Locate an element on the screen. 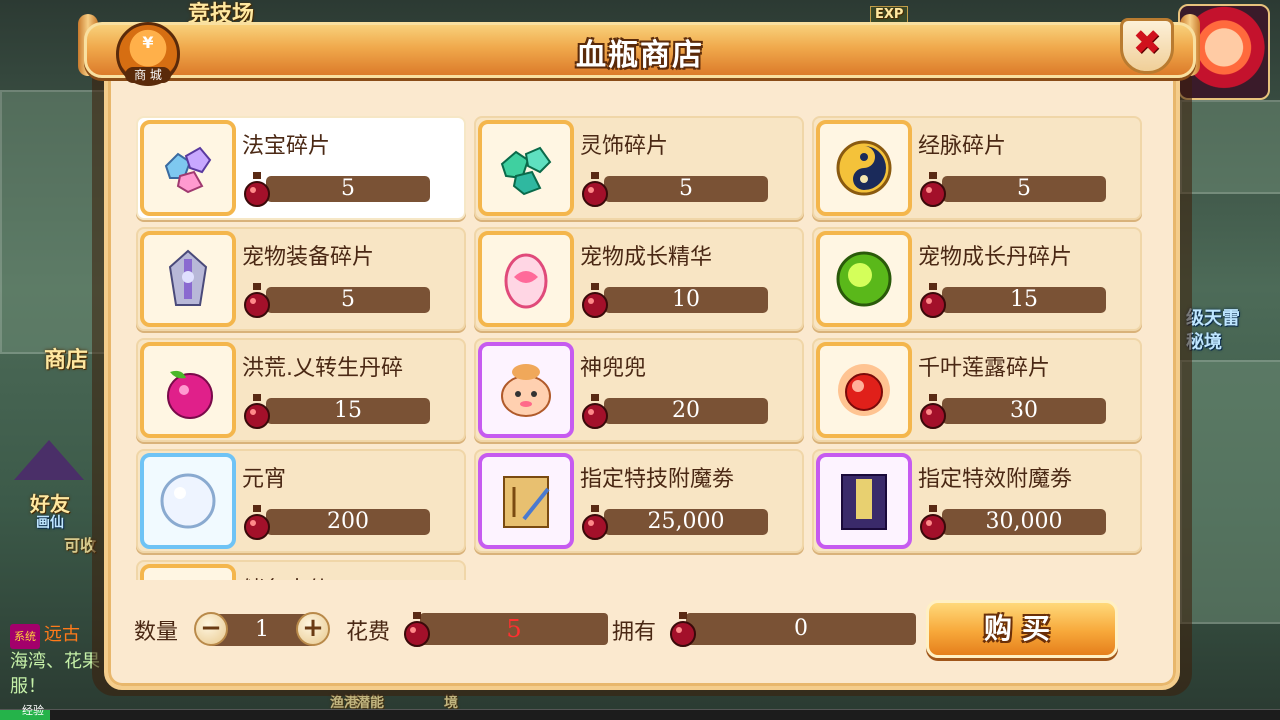  close-icon: ✖ is located at coordinates (1147, 43).